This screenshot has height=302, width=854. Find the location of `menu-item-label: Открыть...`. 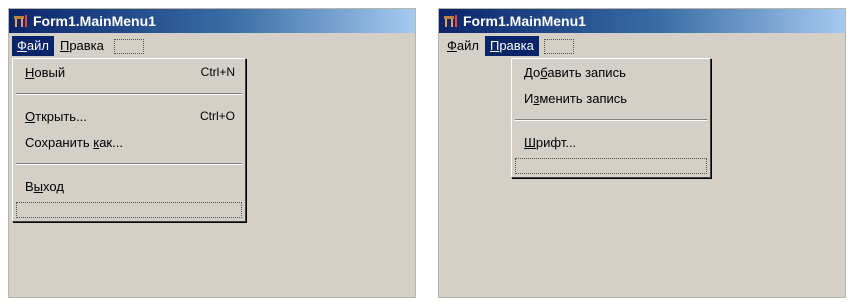

menu-item-label: Открыть... is located at coordinates (56, 116).